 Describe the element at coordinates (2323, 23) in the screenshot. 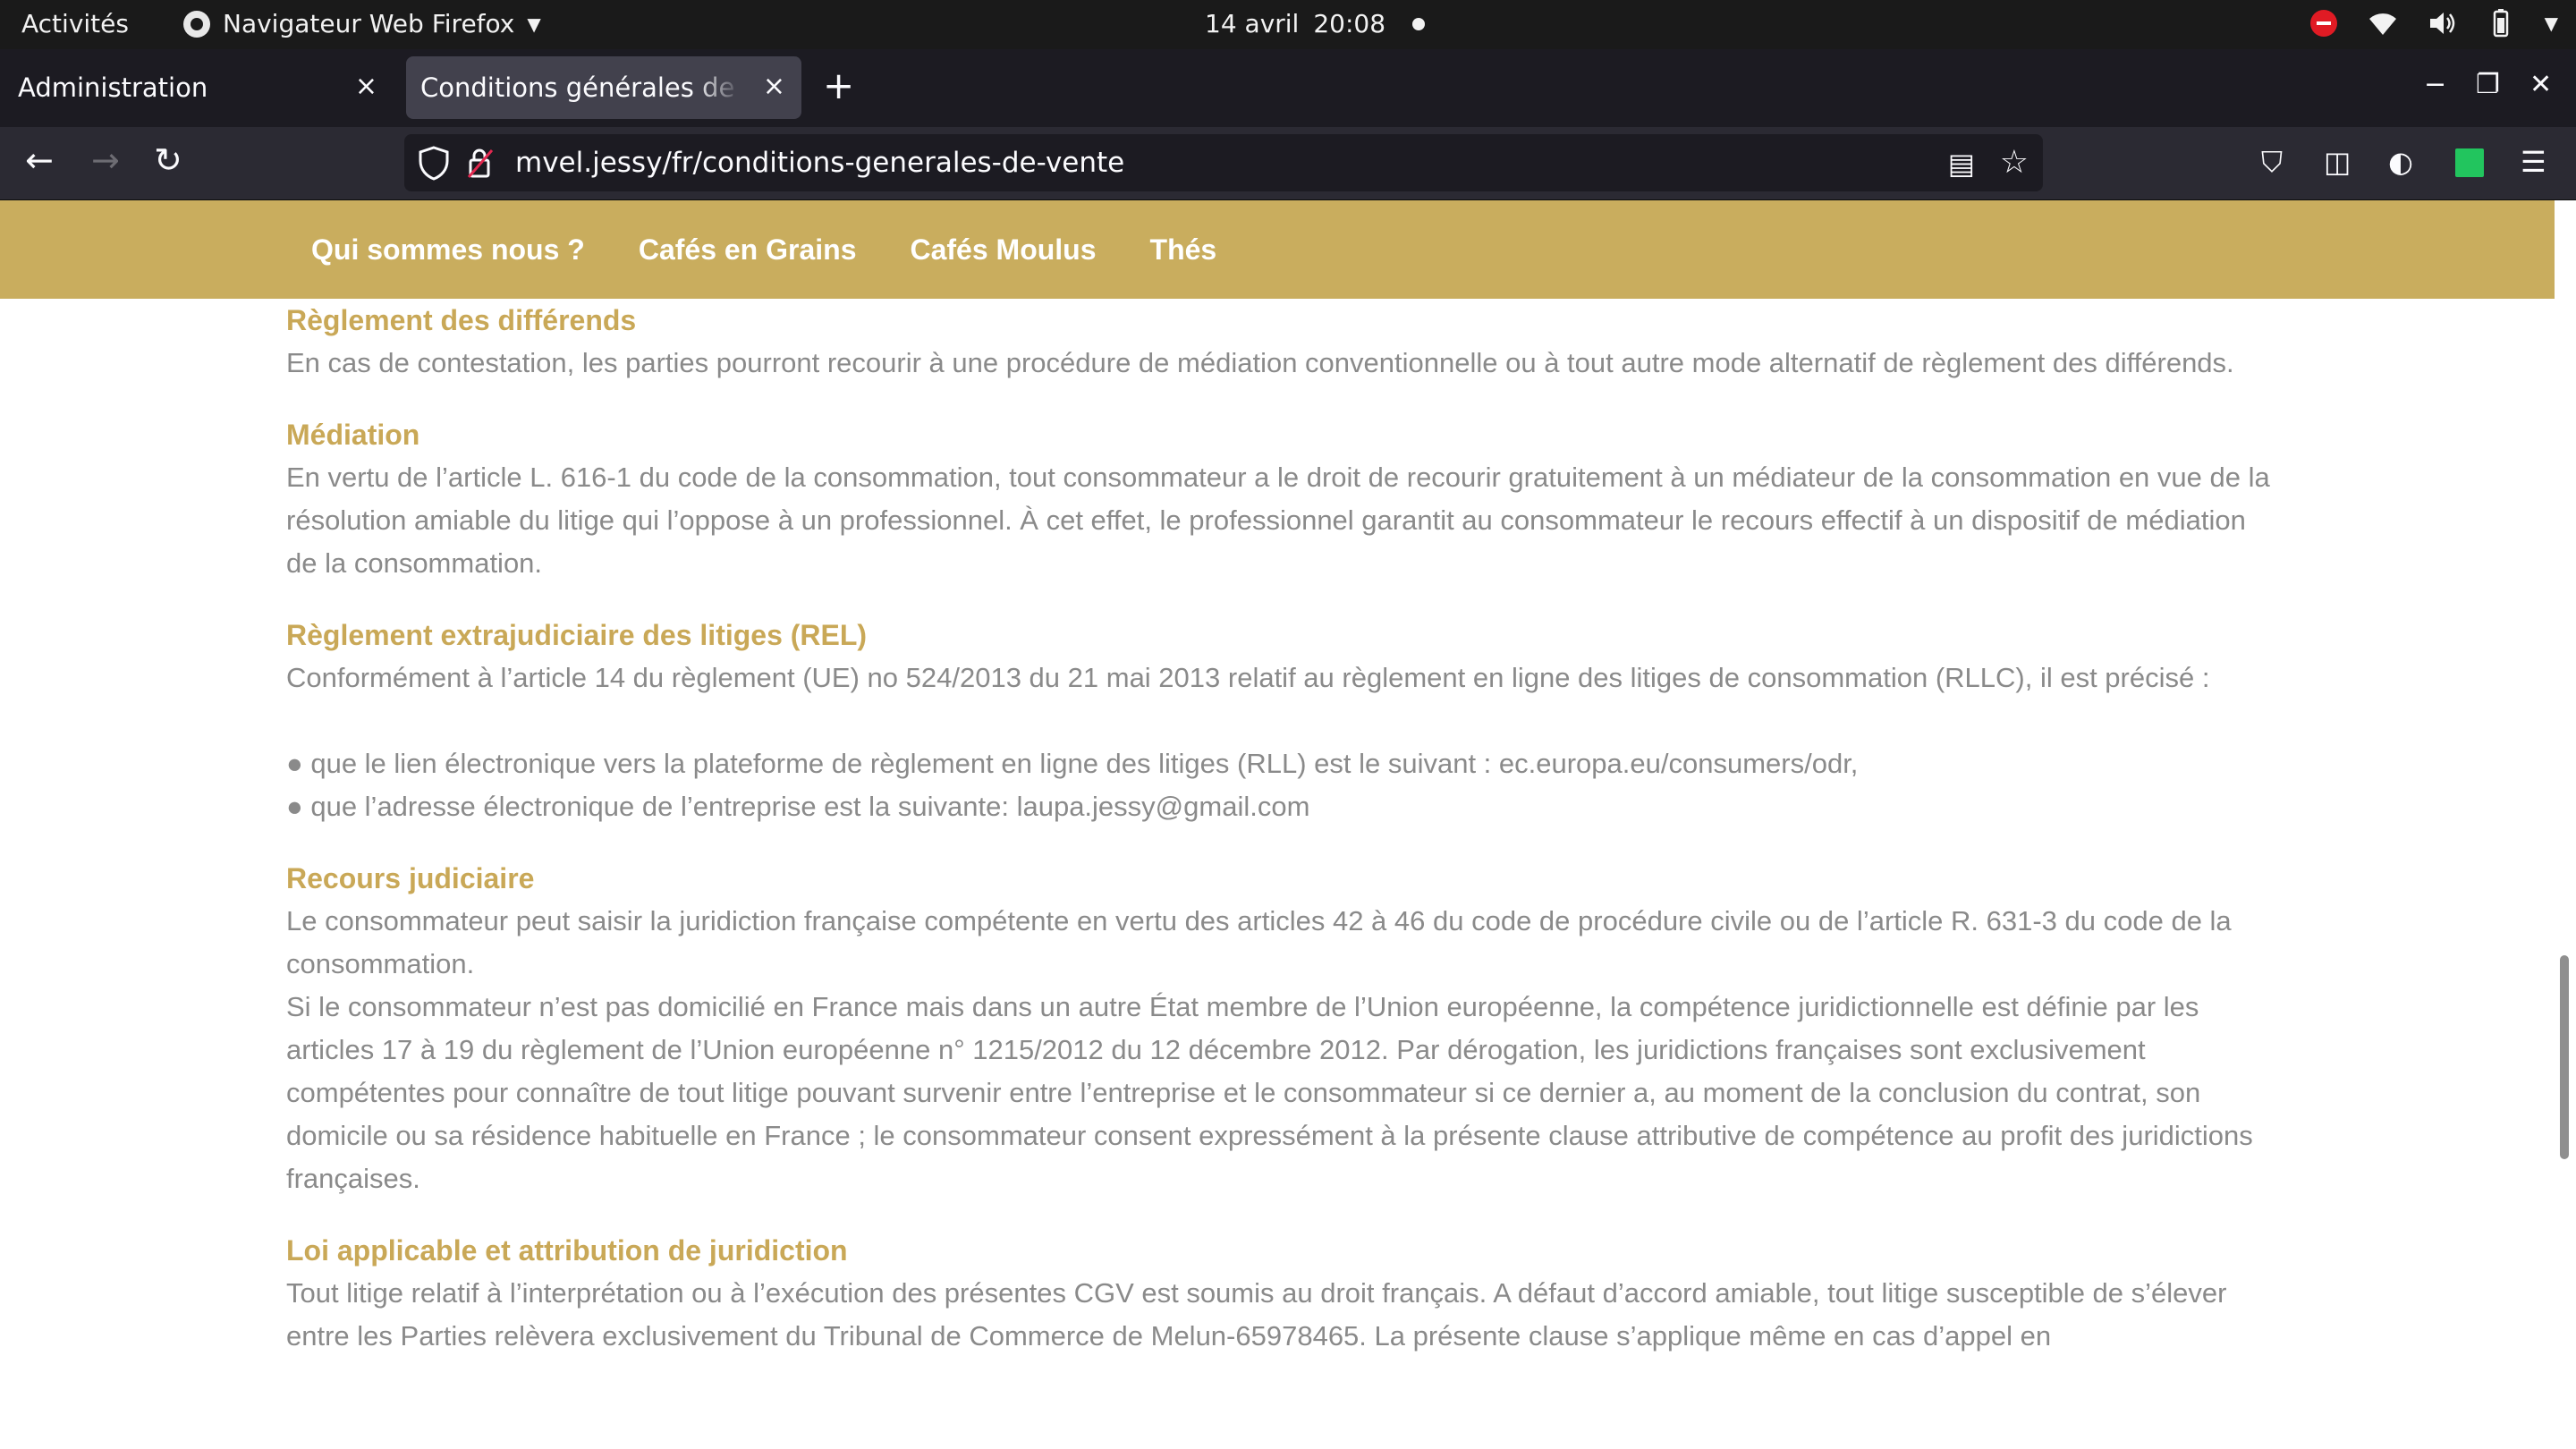

I see `do-not-disturb-icon` at that location.